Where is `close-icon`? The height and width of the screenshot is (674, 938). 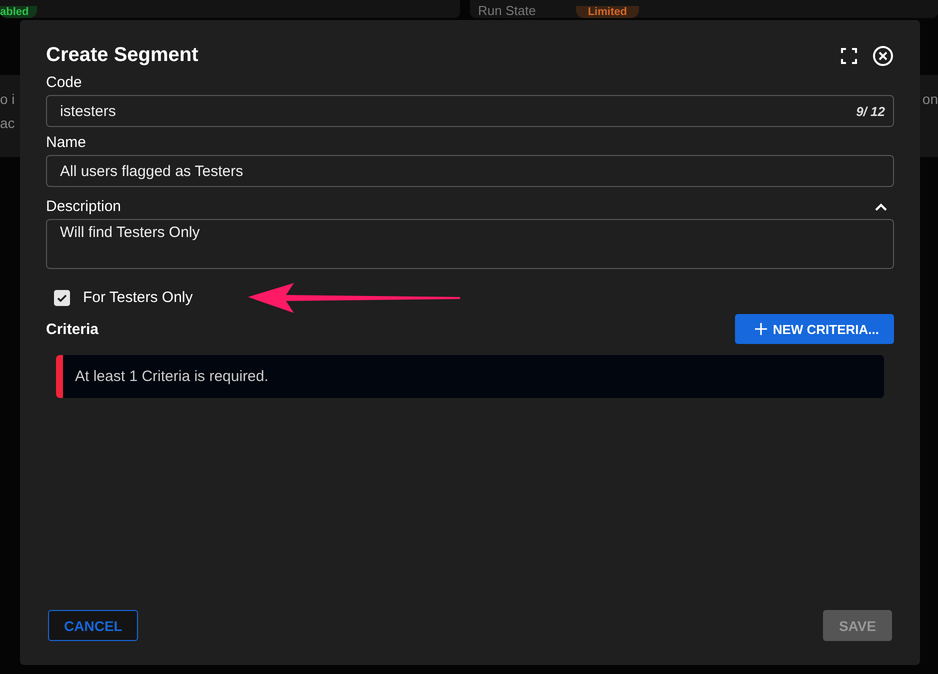
close-icon is located at coordinates (883, 55).